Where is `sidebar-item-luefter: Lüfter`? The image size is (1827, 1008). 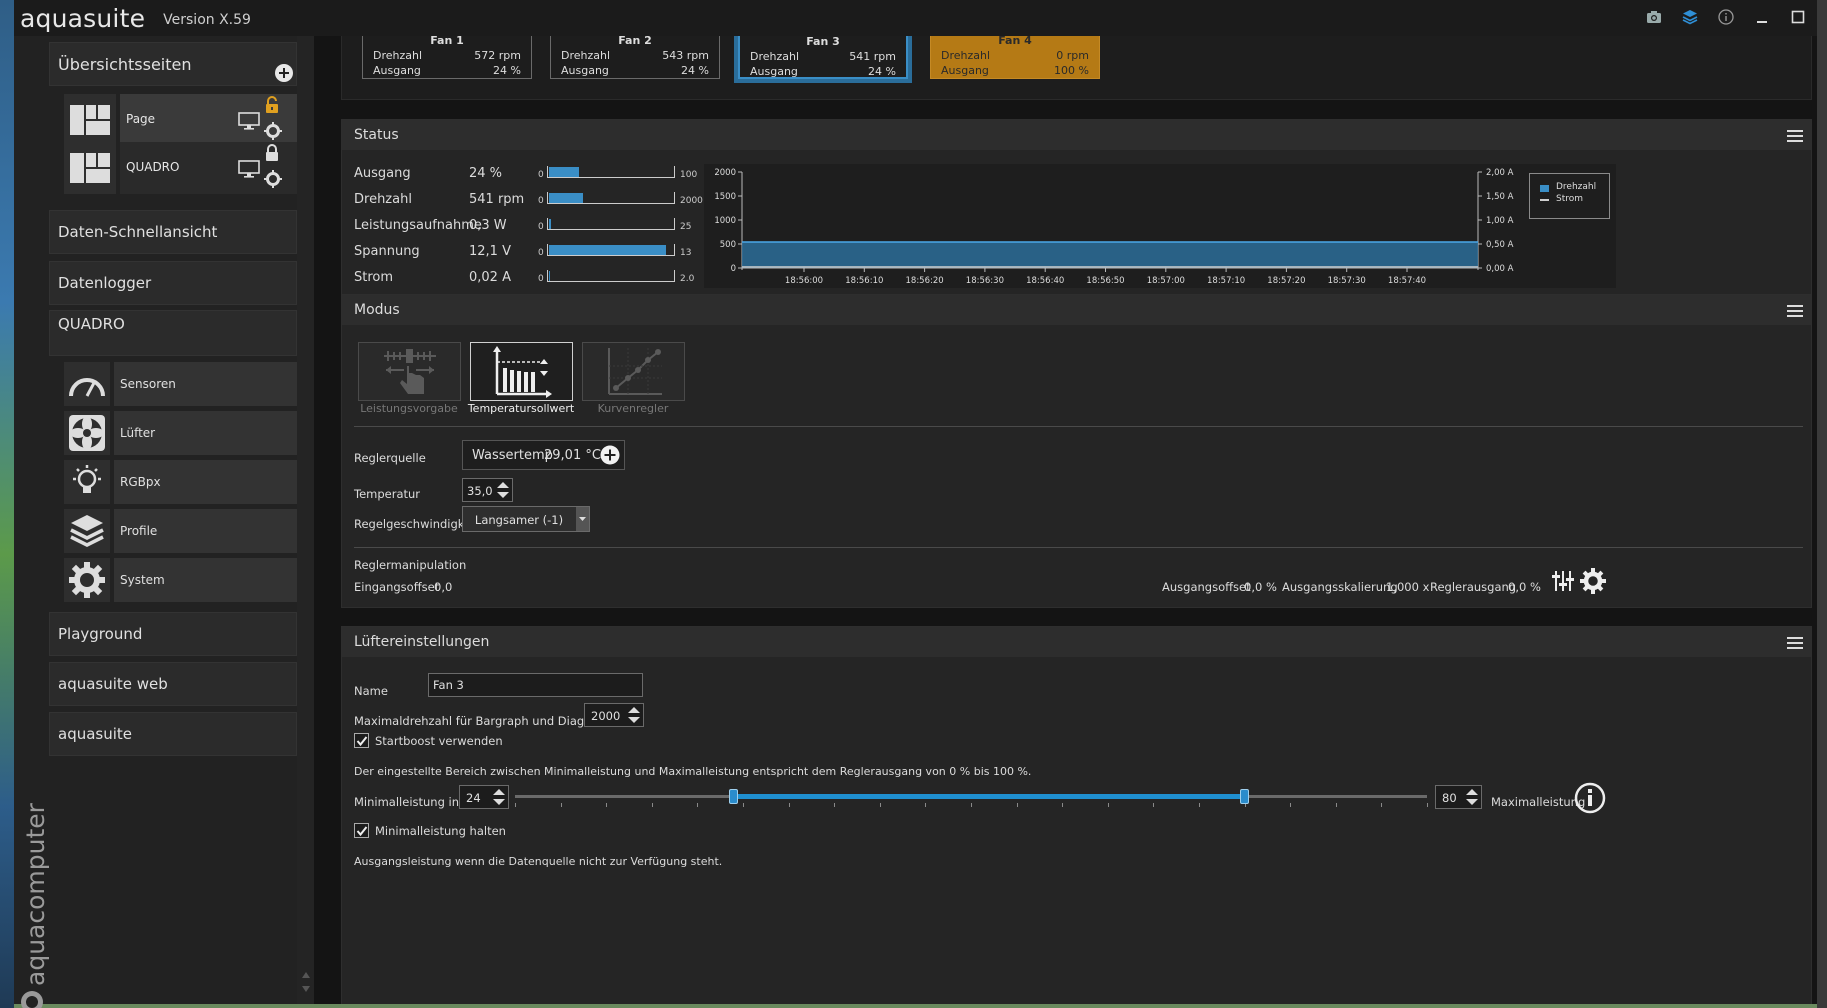 sidebar-item-luefter: Lüfter is located at coordinates (180, 433).